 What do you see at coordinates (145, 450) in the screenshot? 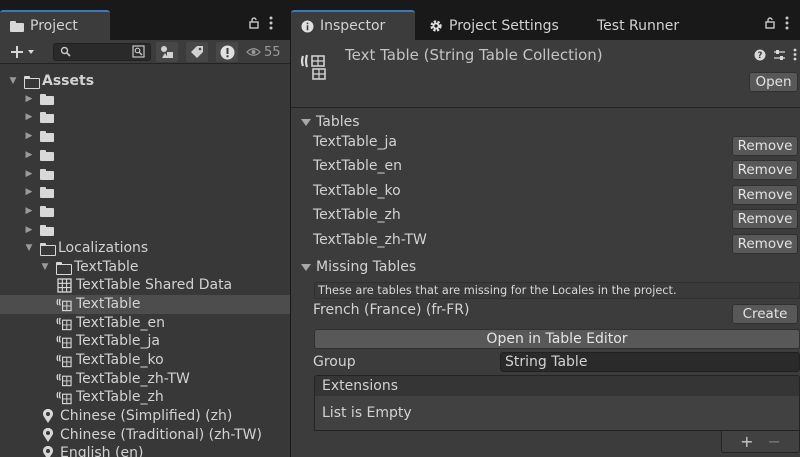
I see `tree-row: English (en)` at bounding box center [145, 450].